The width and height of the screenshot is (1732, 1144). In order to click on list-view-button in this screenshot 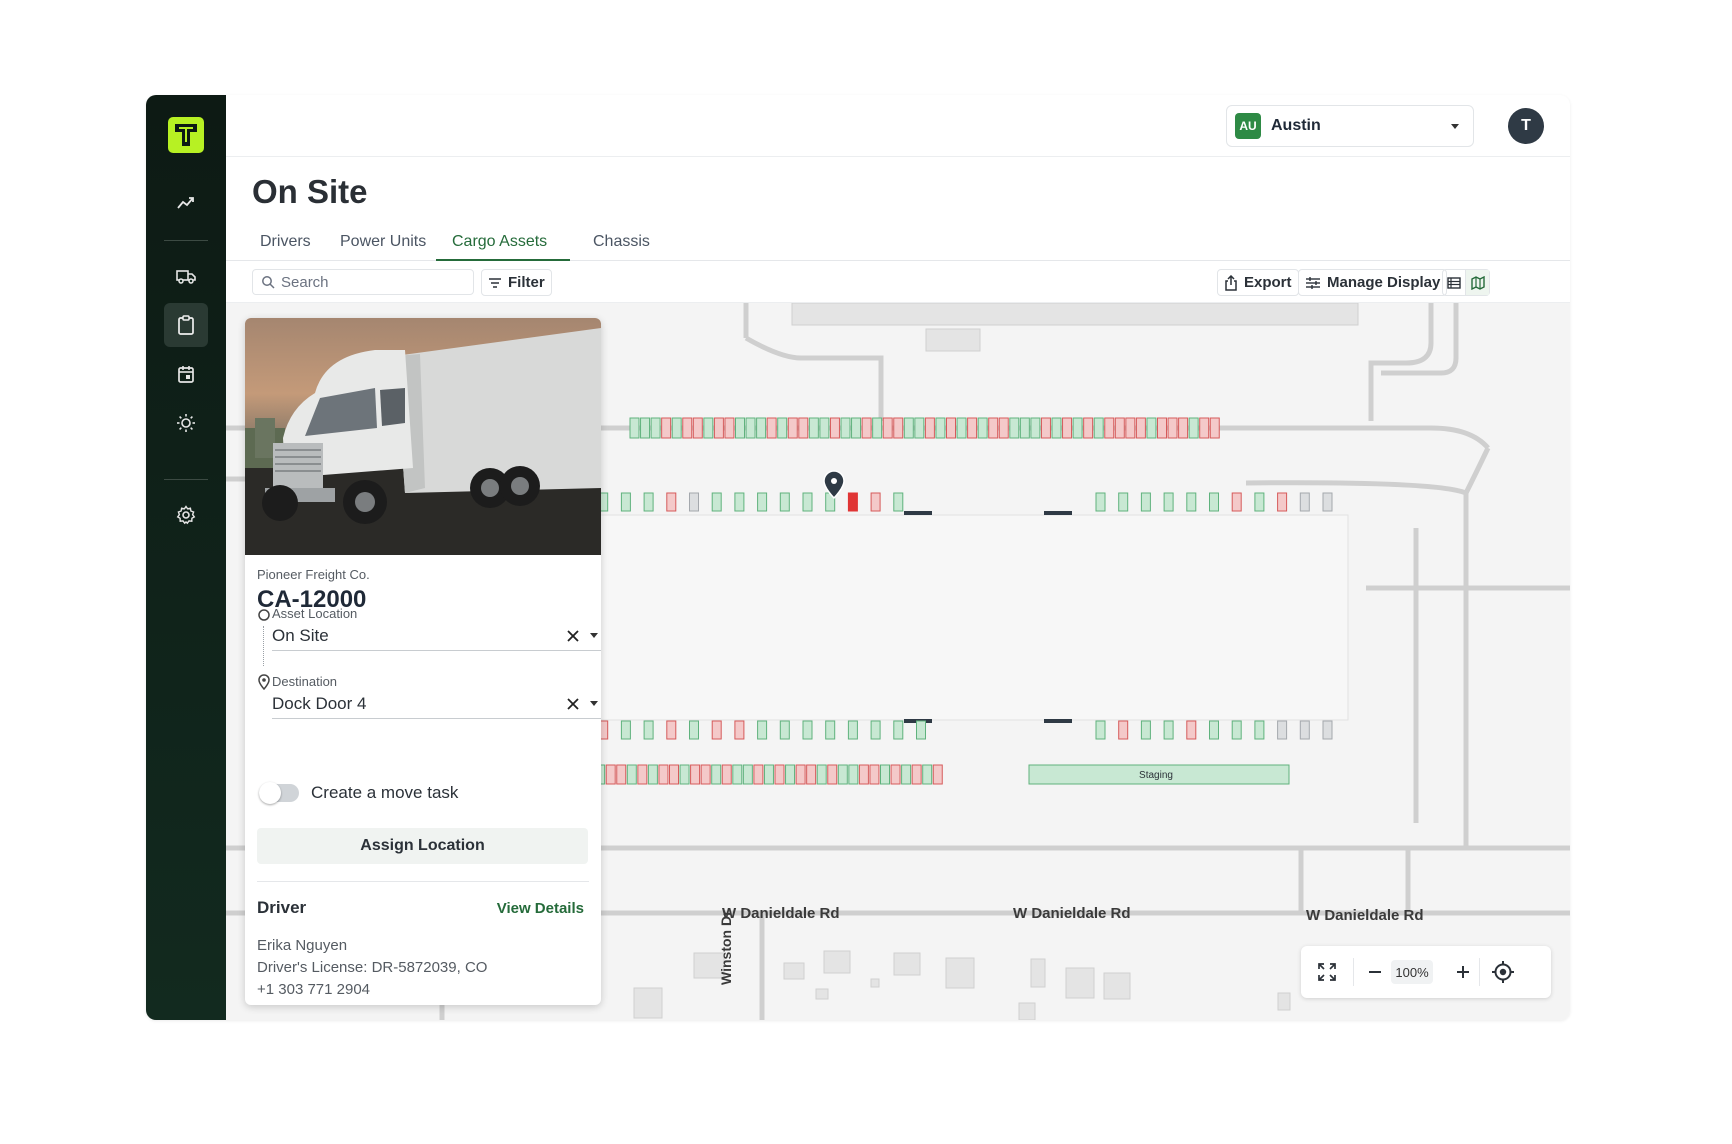, I will do `click(1455, 282)`.